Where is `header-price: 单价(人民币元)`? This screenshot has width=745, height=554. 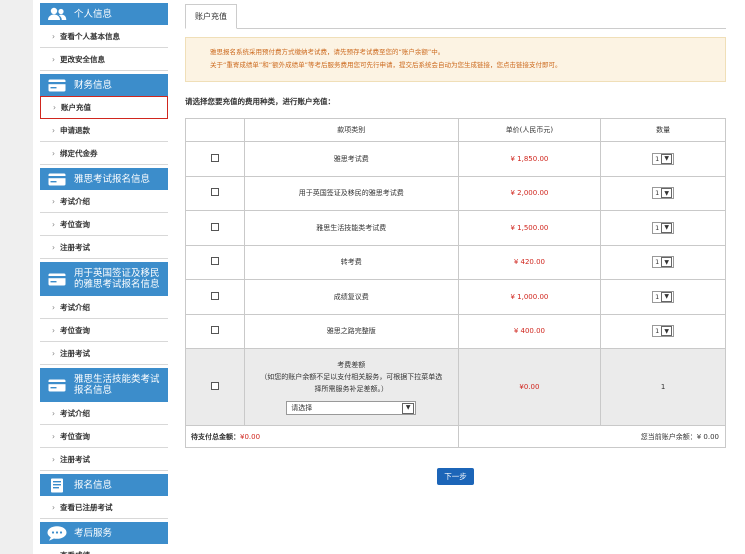
header-price: 单价(人民币元) is located at coordinates (529, 130).